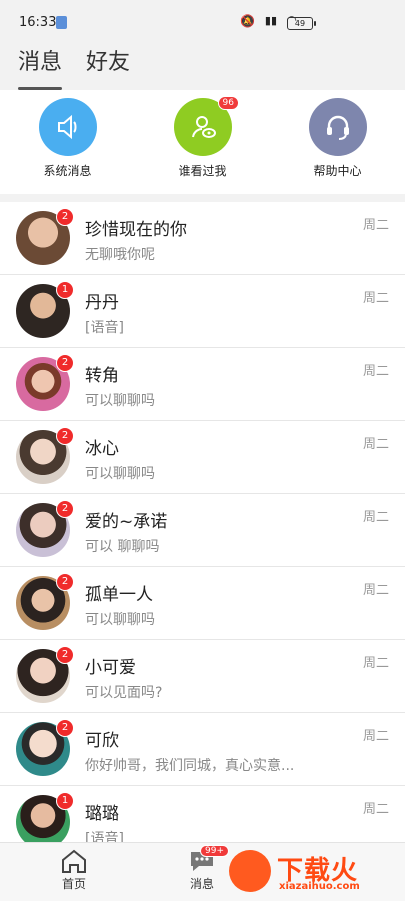 This screenshot has width=405, height=901. What do you see at coordinates (136, 230) in the screenshot?
I see `contact-name: 珍惜现在的你` at bounding box center [136, 230].